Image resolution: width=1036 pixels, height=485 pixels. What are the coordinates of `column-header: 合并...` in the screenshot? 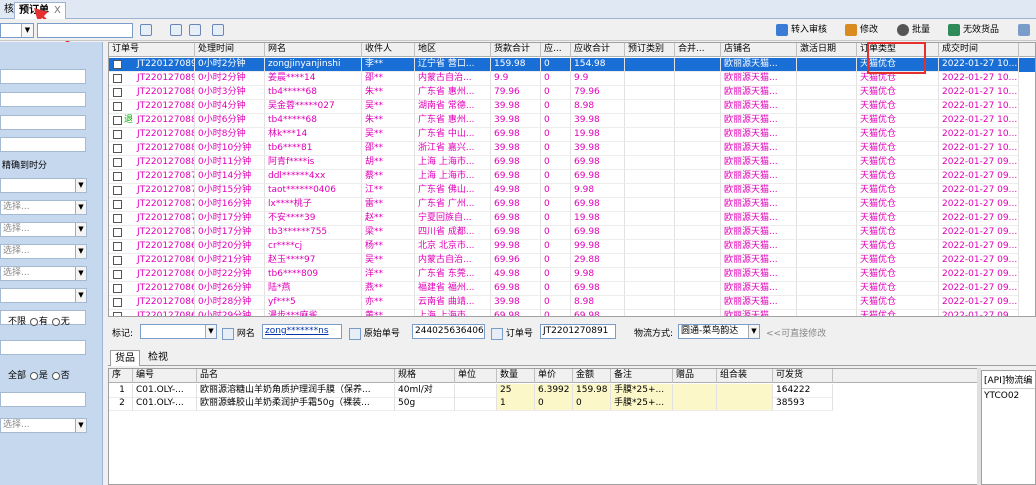 It's located at (698, 50).